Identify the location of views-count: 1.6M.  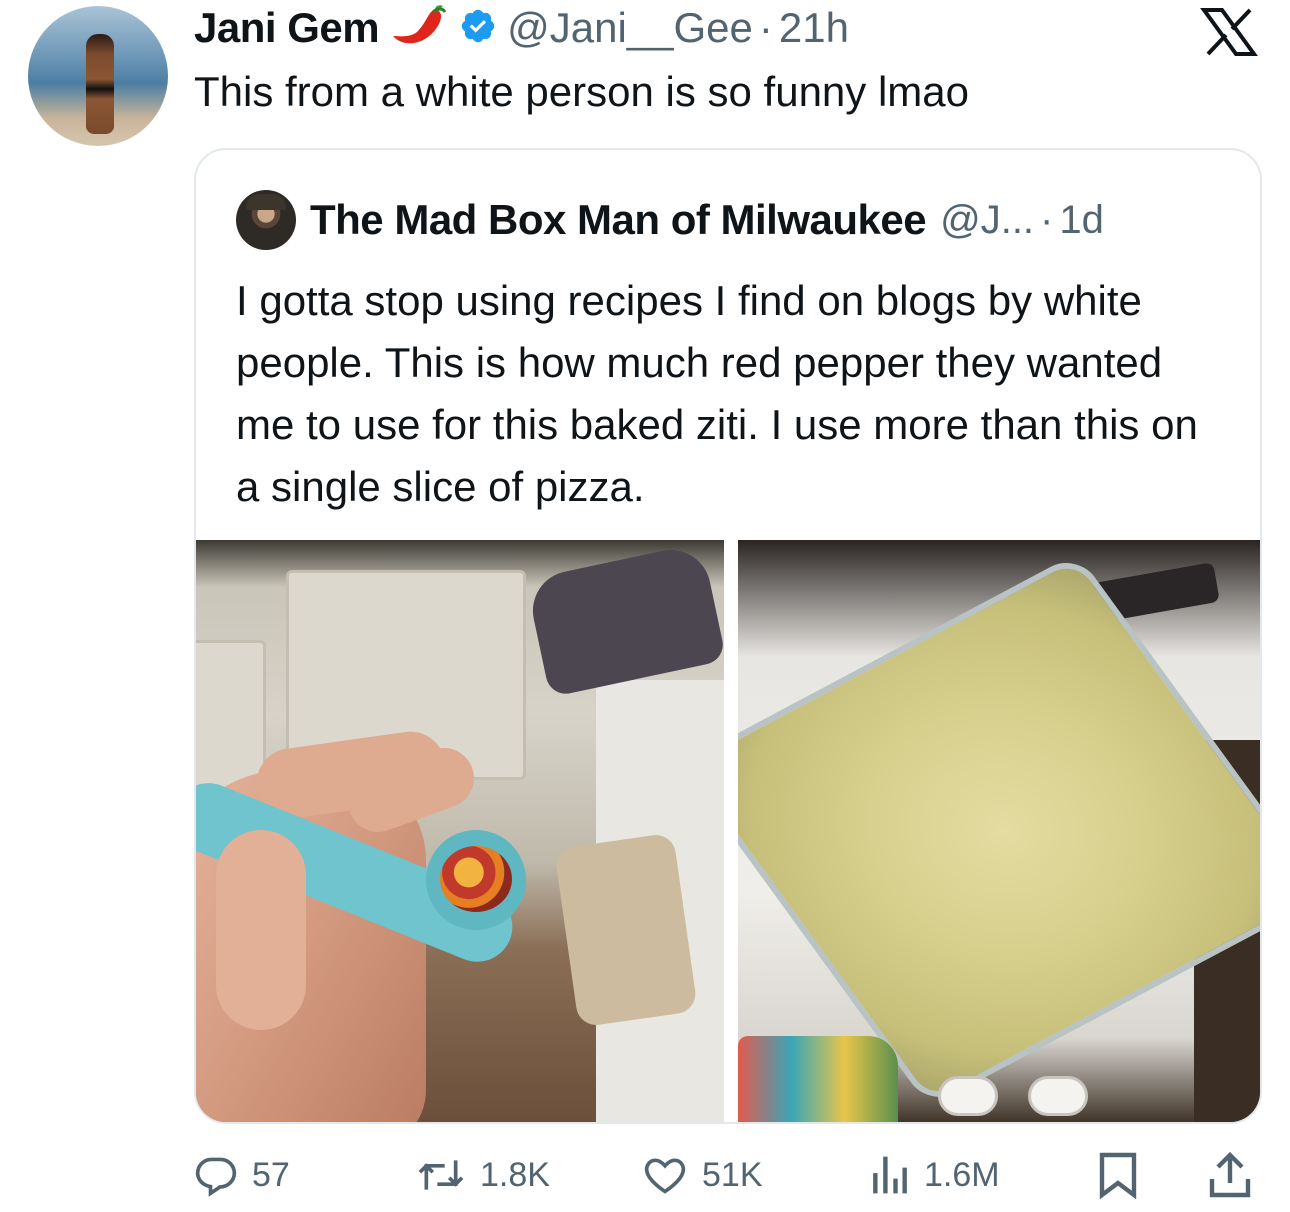
(962, 1174).